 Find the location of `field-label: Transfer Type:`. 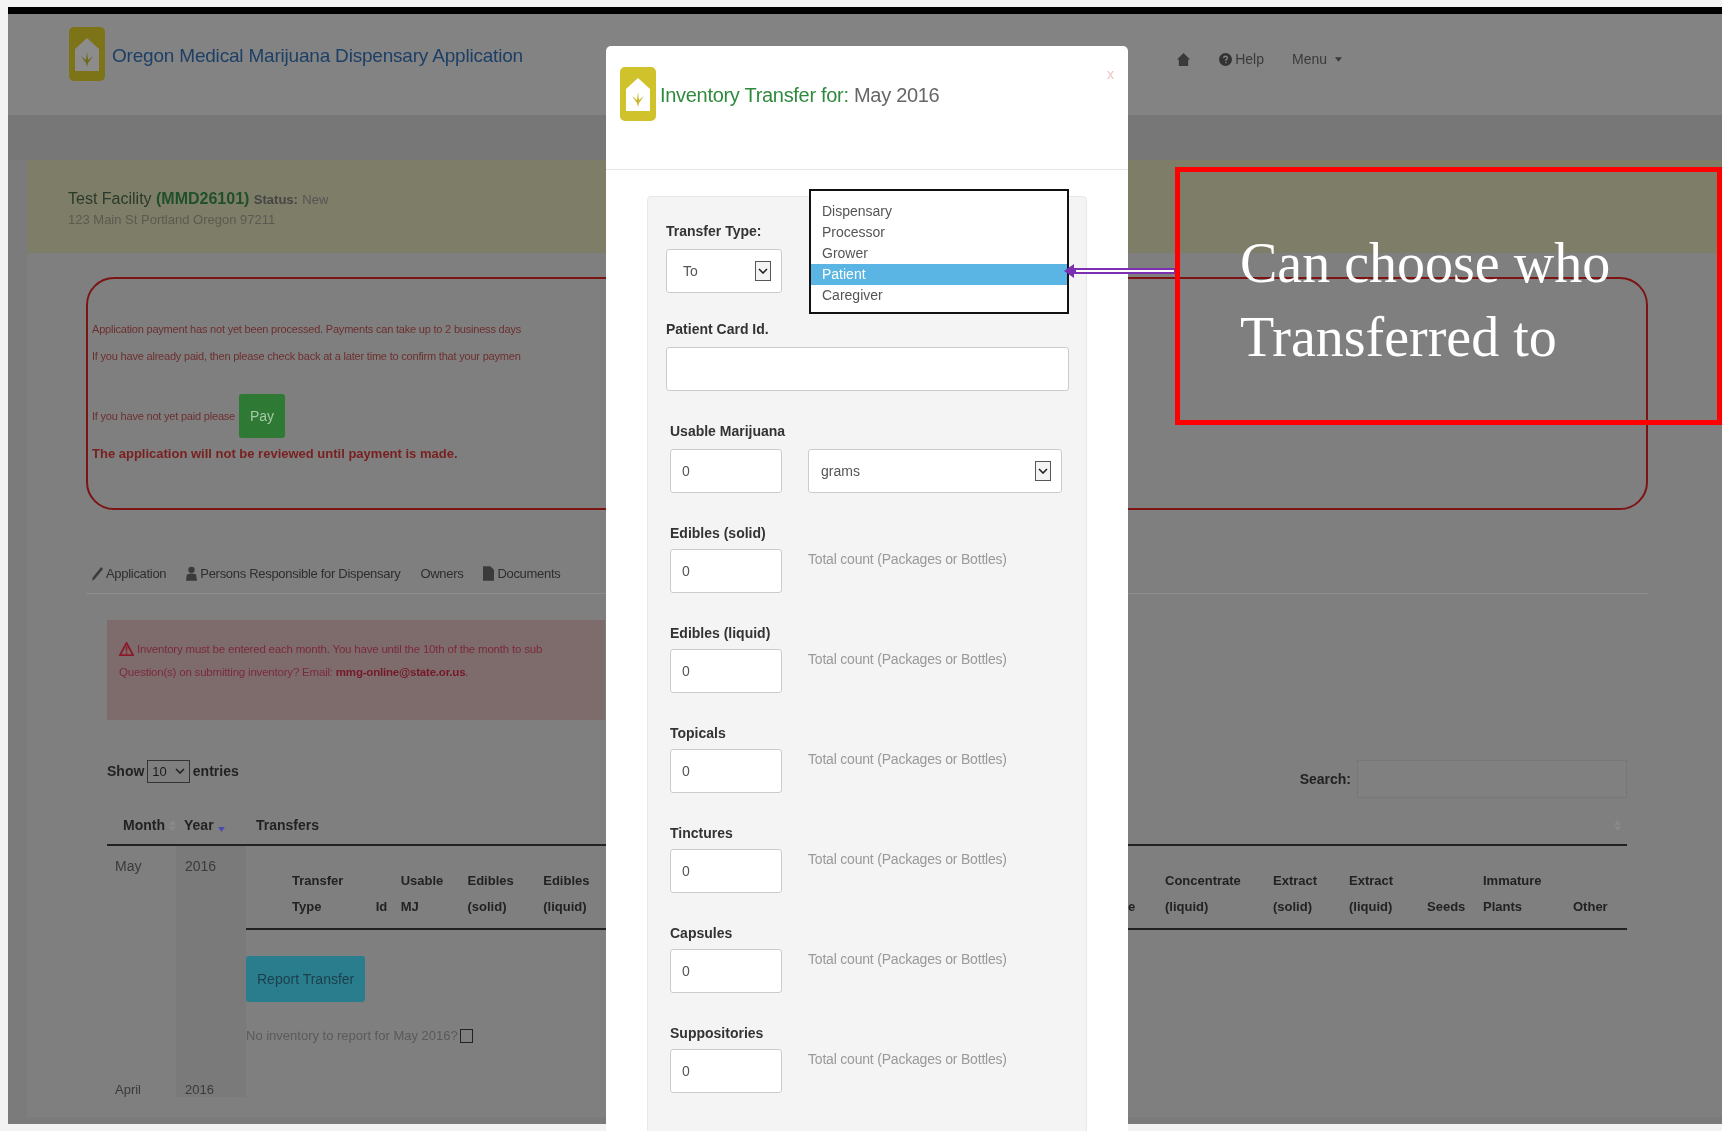

field-label: Transfer Type: is located at coordinates (714, 231).